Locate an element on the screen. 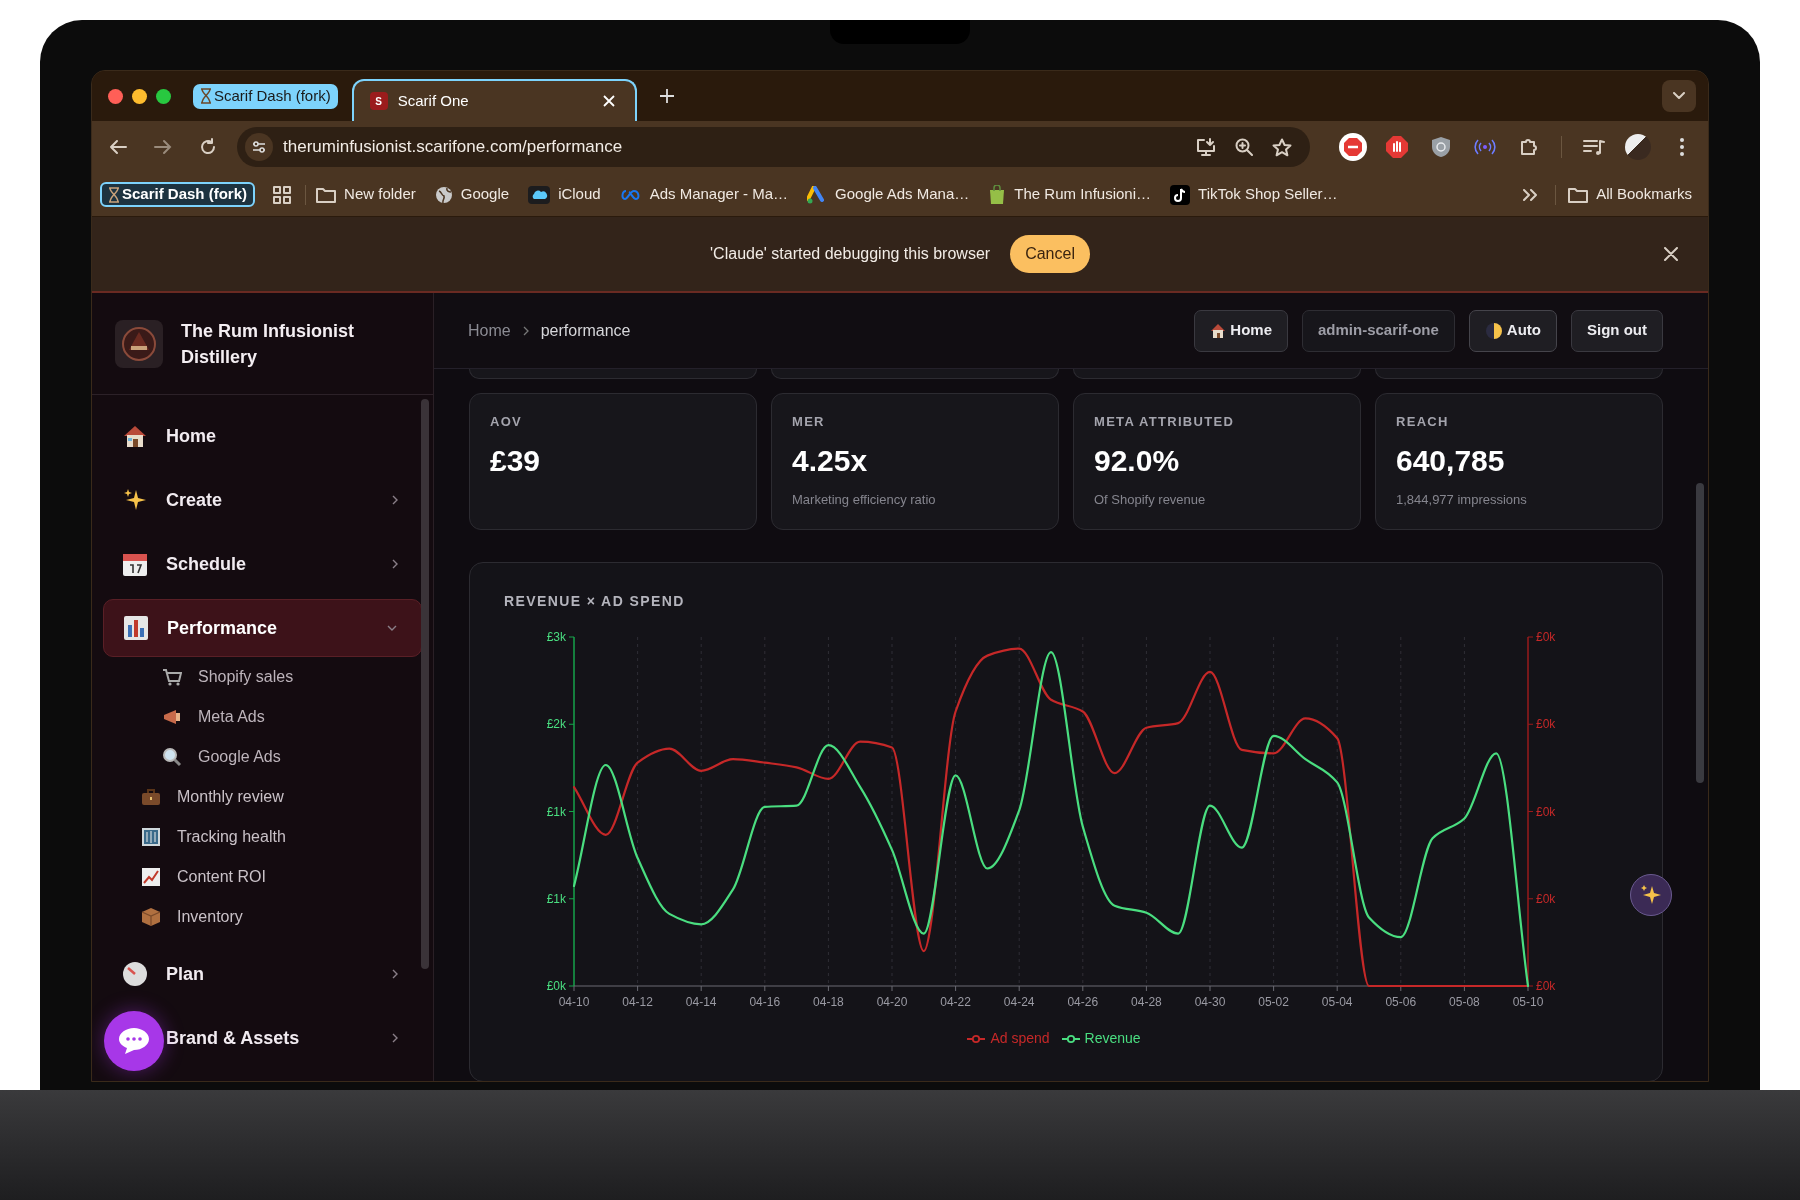 The height and width of the screenshot is (1200, 1800). all-bookmarks-link: All Bookmarks is located at coordinates (1630, 194).